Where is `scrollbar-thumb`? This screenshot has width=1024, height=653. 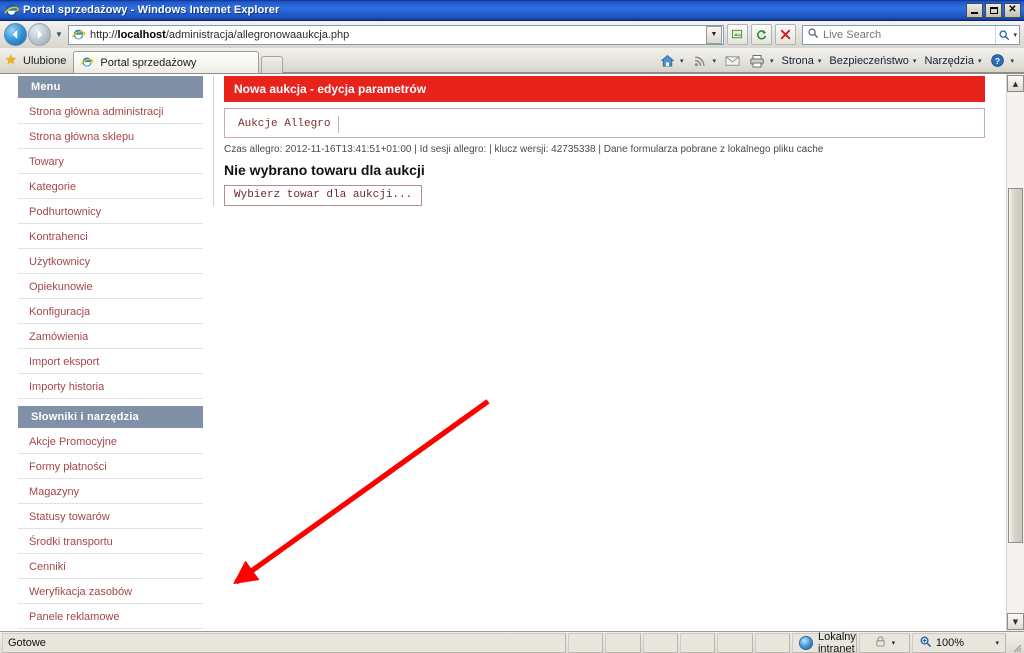
scrollbar-thumb is located at coordinates (1015, 365).